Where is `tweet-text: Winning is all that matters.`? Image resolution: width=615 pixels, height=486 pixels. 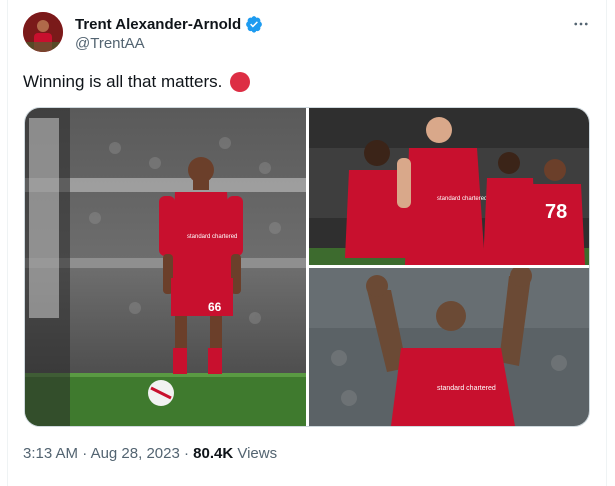
tweet-text: Winning is all that matters. is located at coordinates (137, 82).